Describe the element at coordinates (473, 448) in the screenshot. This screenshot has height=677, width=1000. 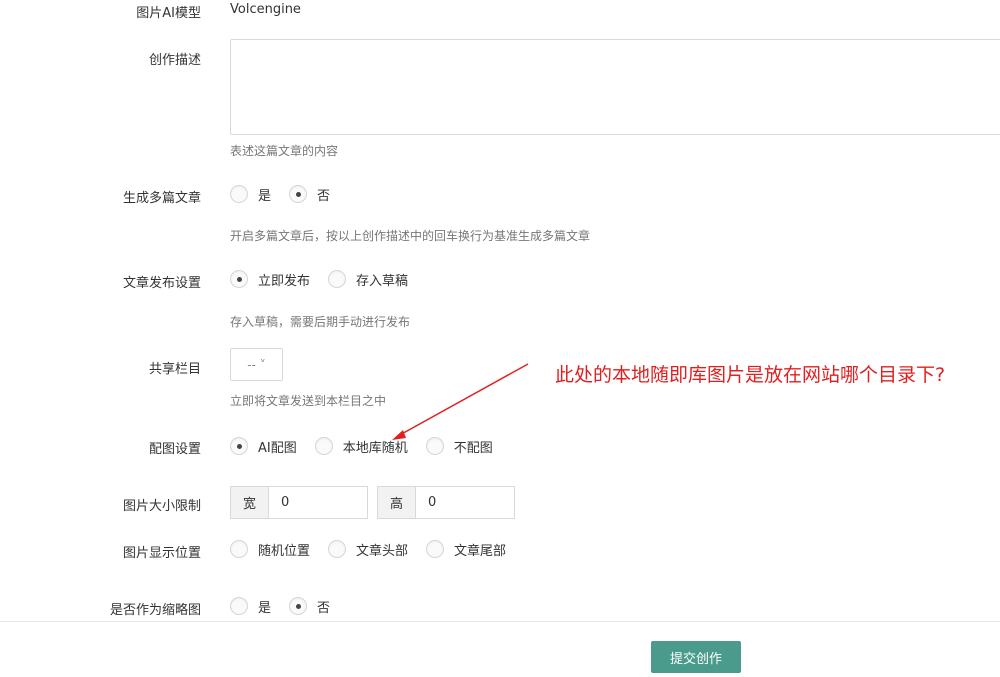
I see `option-label: 不配图` at that location.